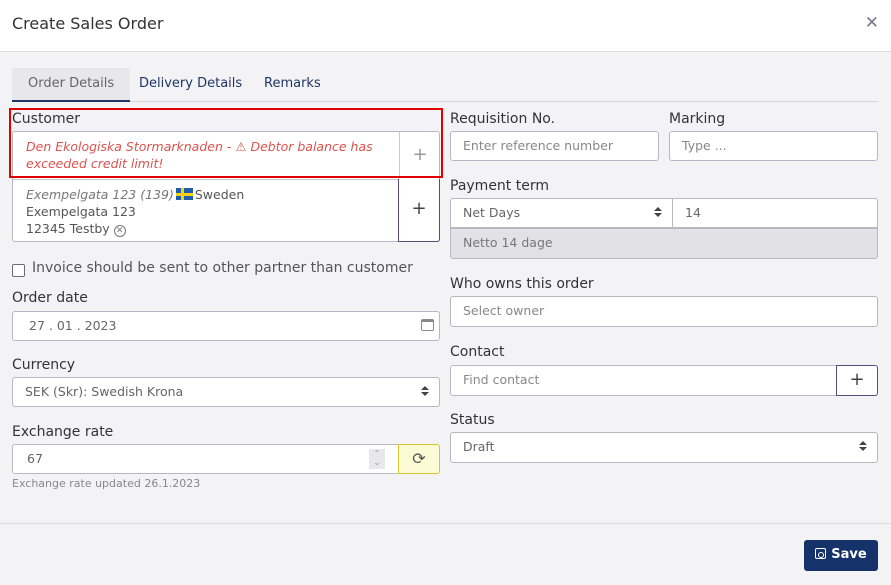 This screenshot has height=585, width=891. I want to click on tab-bar: Order Details Delivery Details Remarks, so click(445, 85).